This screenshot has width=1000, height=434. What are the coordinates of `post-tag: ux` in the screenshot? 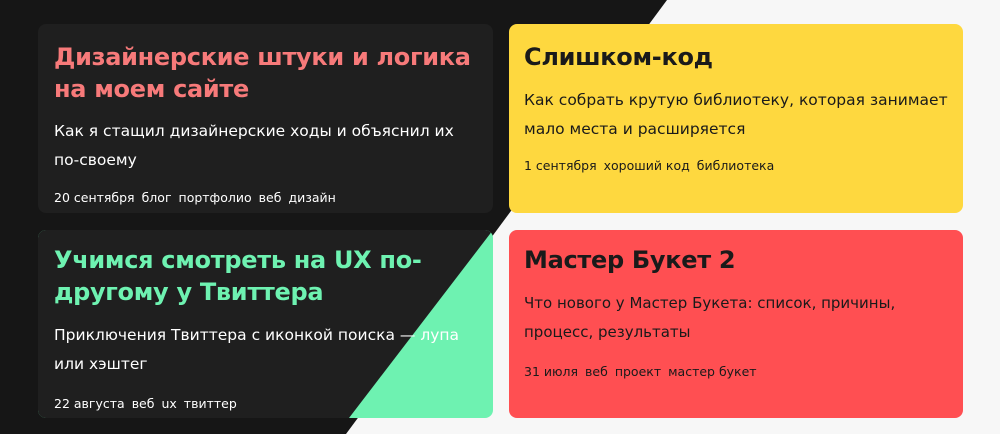 It's located at (168, 403).